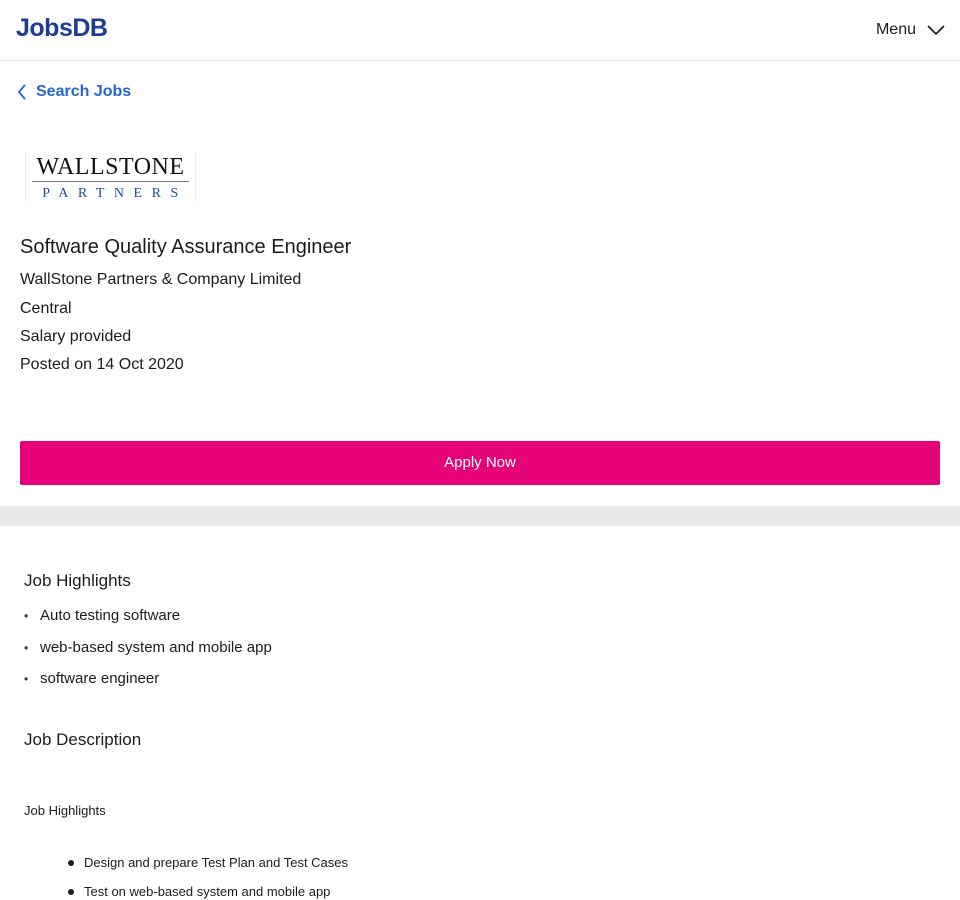 The image size is (960, 900). Describe the element at coordinates (46, 308) in the screenshot. I see `job-location: Central` at that location.